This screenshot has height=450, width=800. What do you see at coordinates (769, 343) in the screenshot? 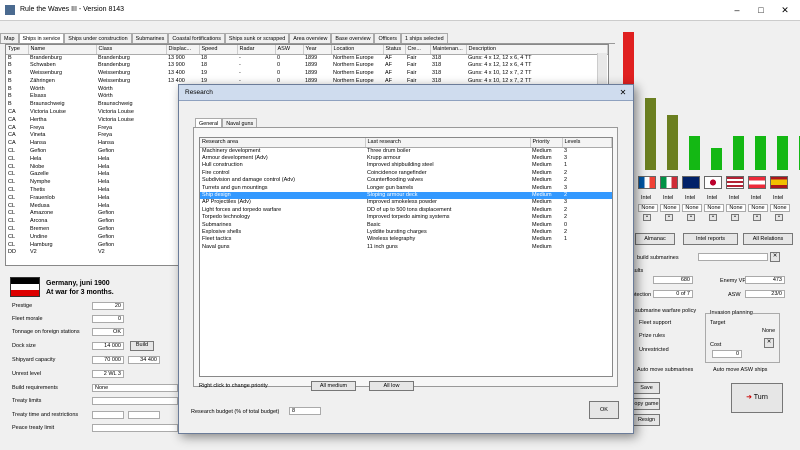
I see `clear-target-icon: ✕` at bounding box center [769, 343].